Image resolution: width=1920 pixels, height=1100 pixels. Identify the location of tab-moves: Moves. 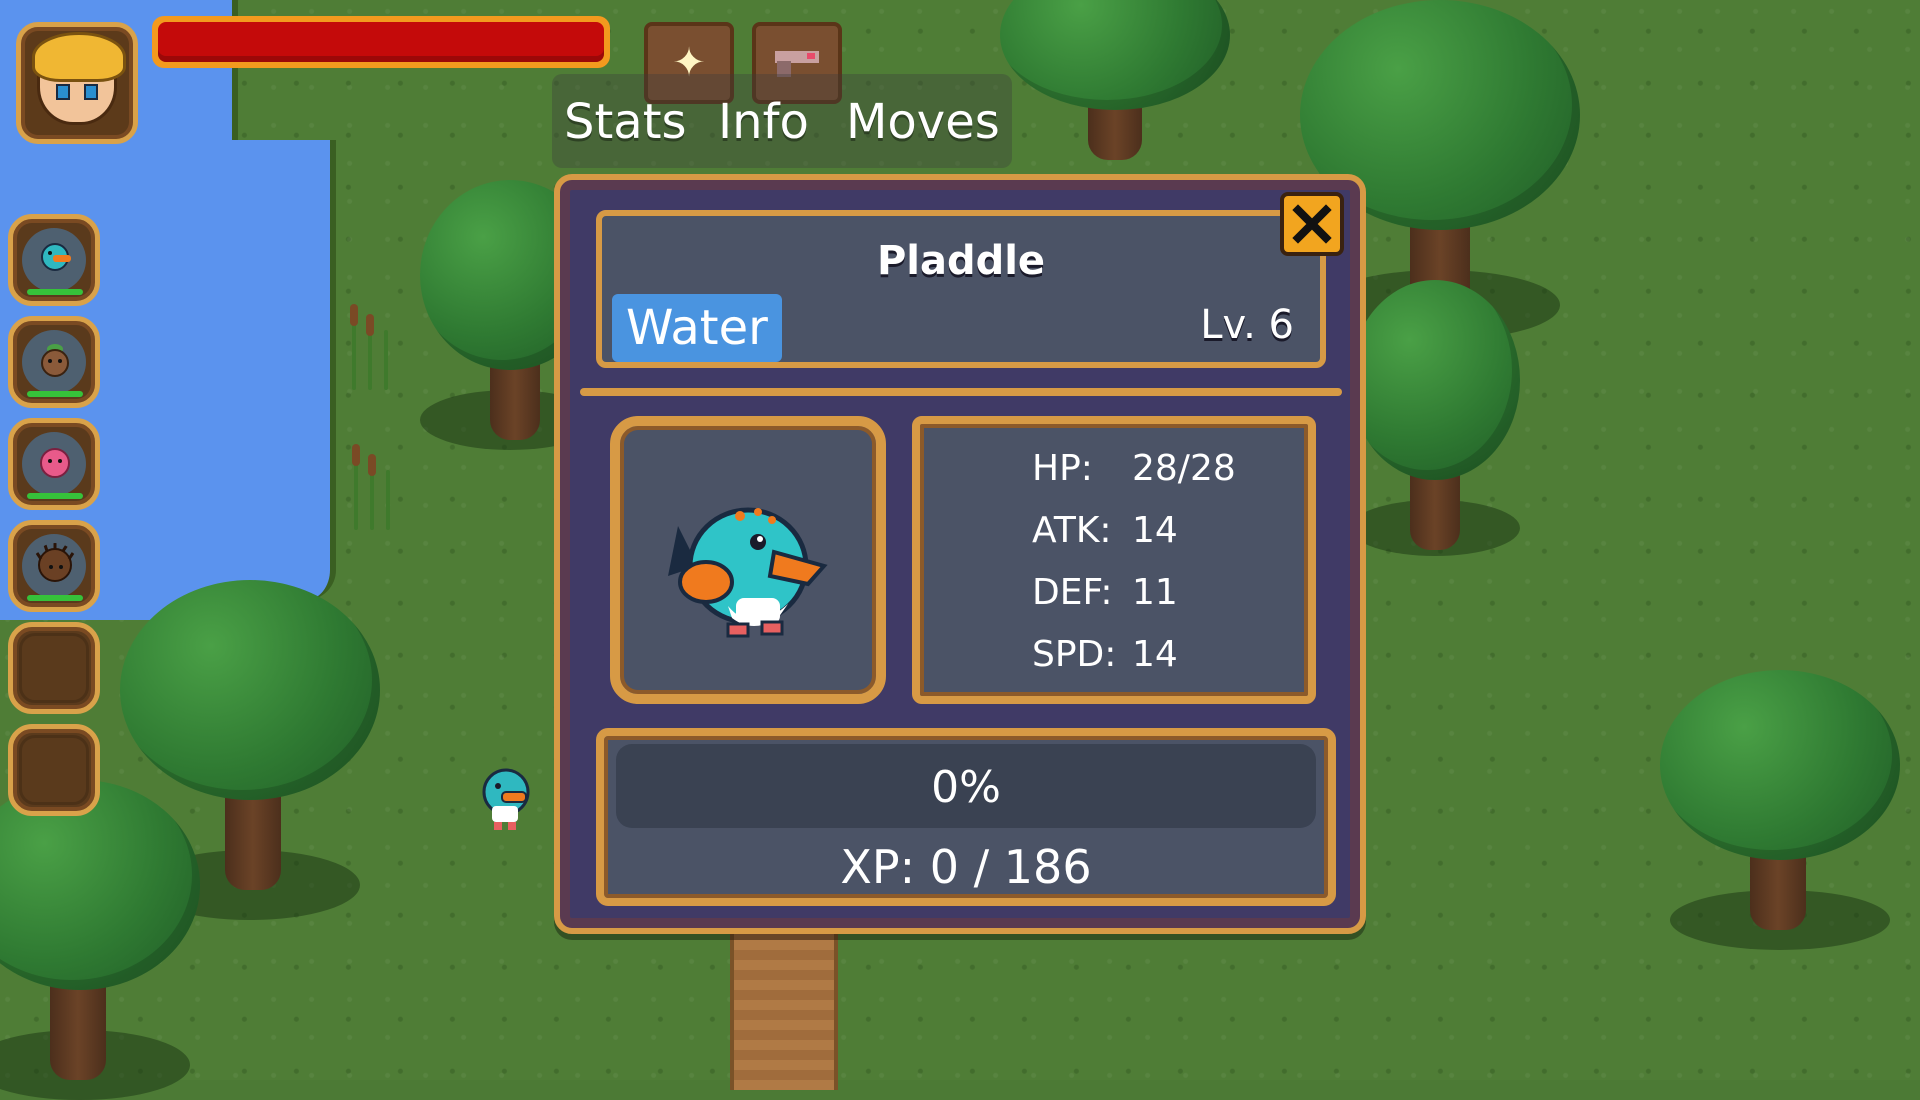
(923, 122).